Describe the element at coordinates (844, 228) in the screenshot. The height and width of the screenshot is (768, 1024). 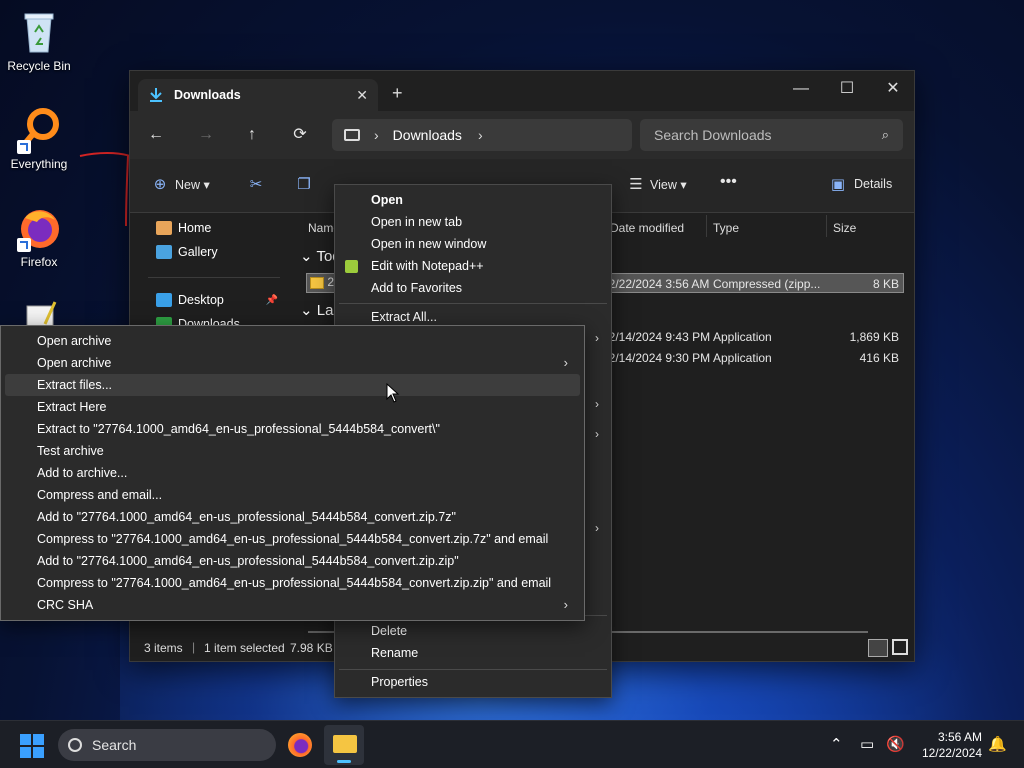
I see `column-header-size: Size` at that location.